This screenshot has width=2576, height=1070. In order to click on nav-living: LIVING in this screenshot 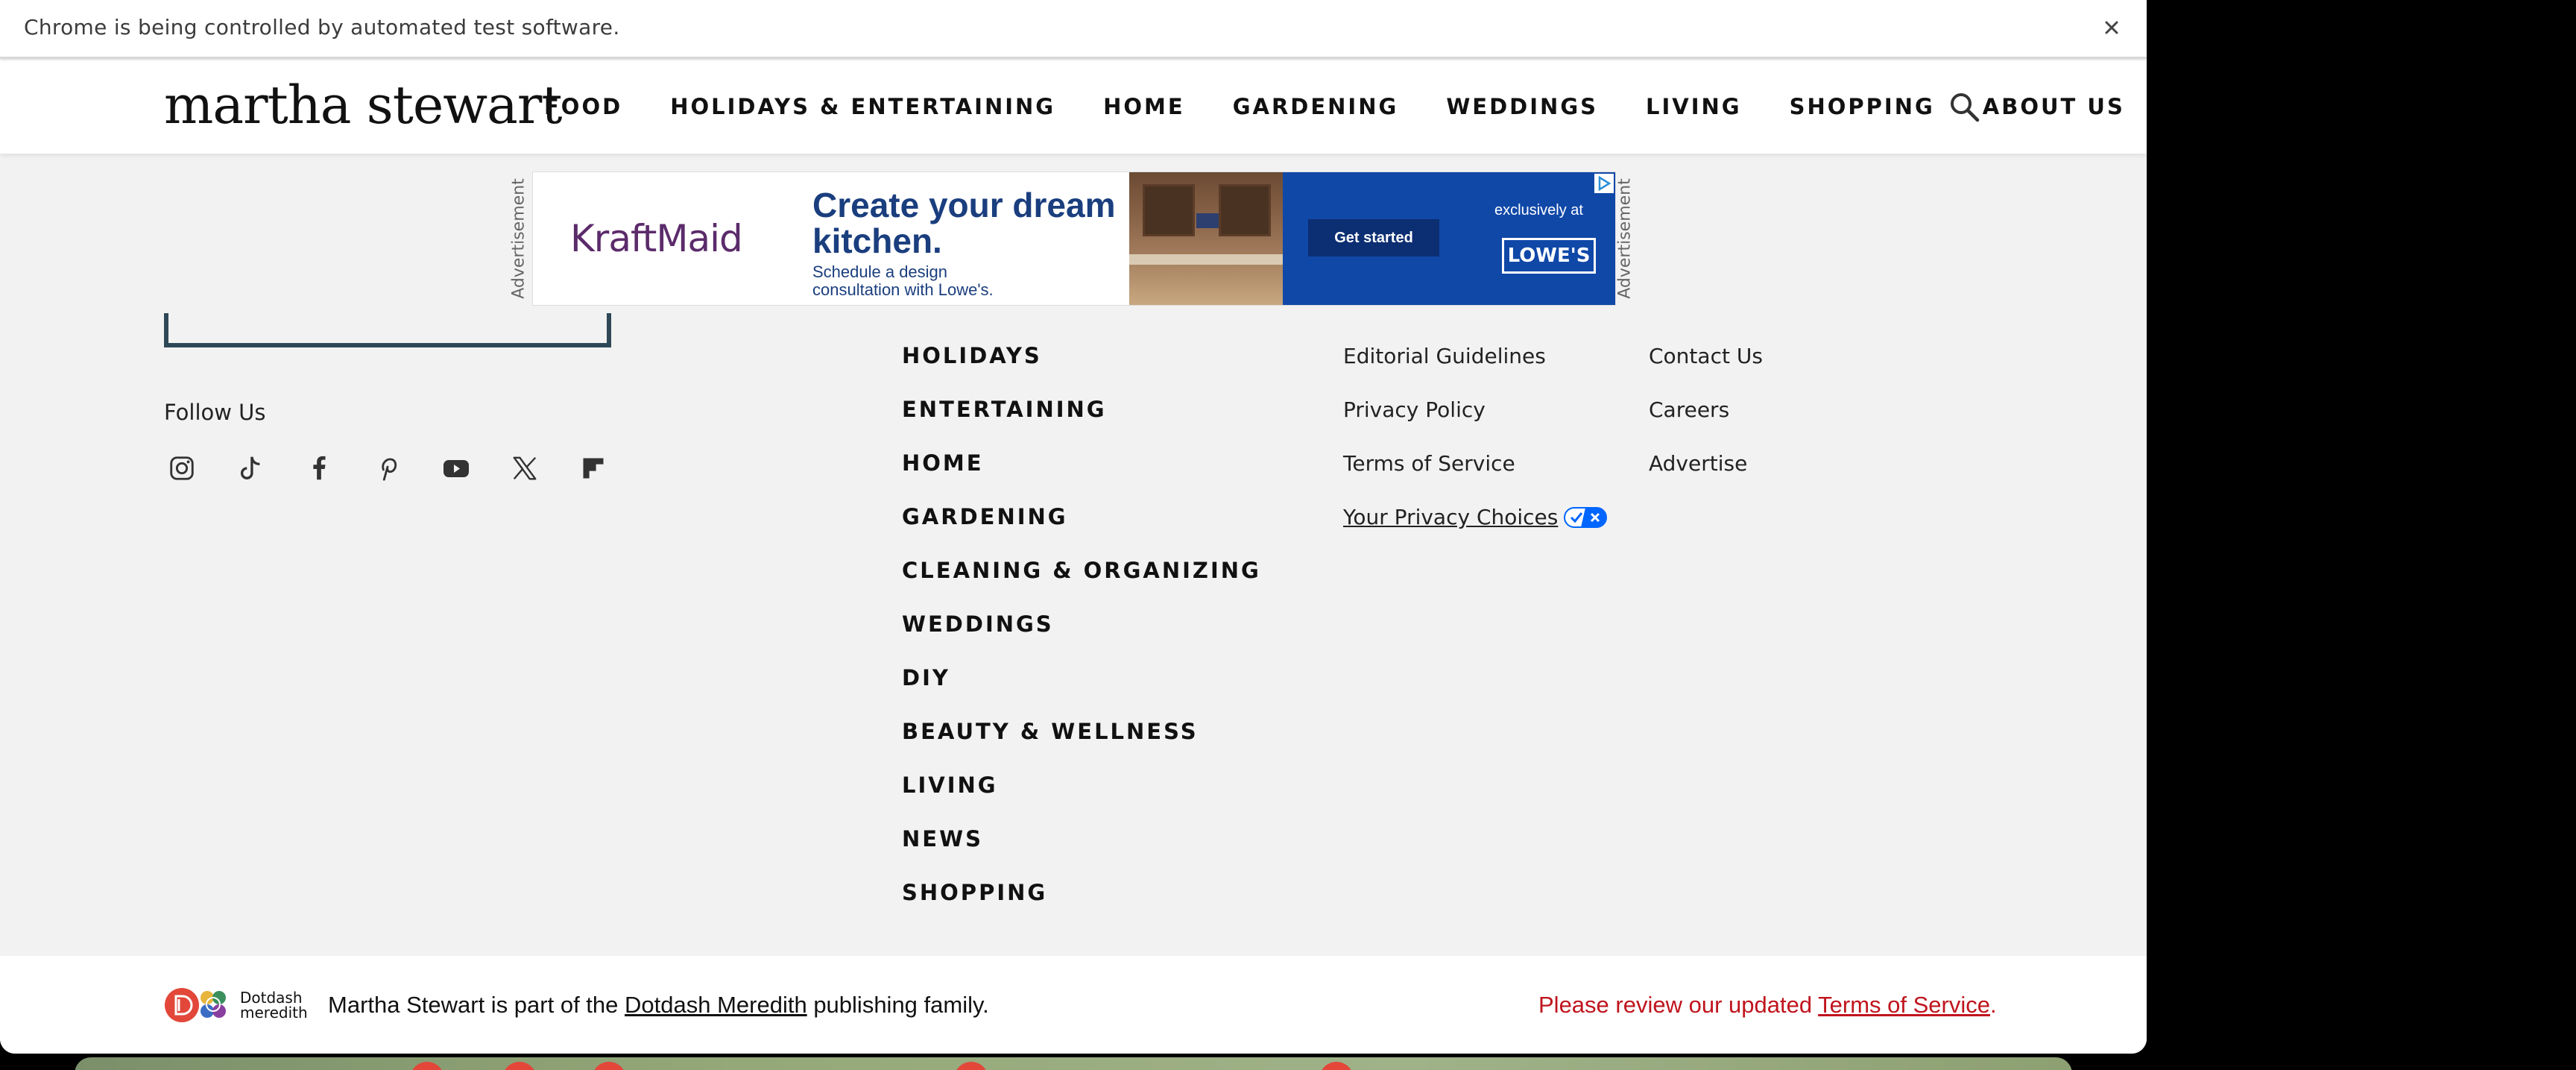, I will do `click(1694, 107)`.